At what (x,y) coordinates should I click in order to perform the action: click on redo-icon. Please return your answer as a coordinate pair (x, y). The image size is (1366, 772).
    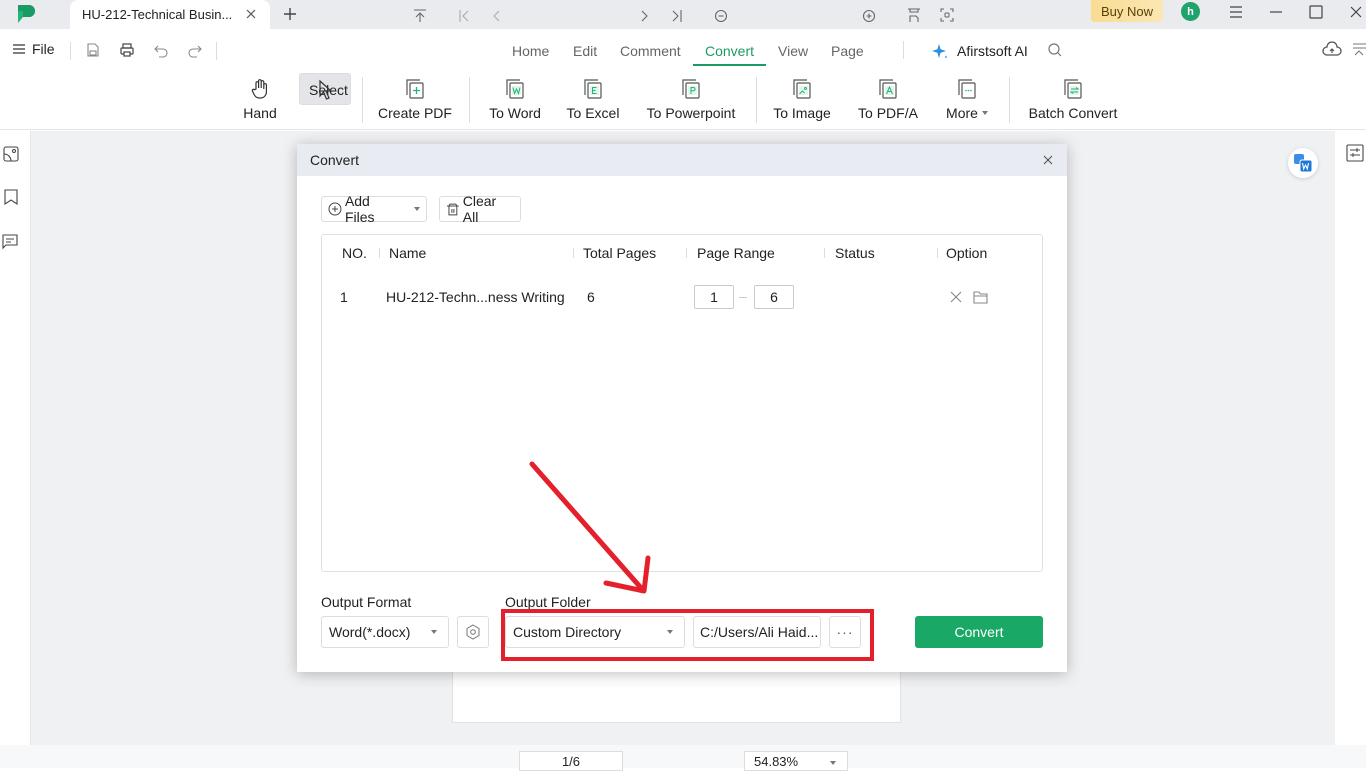
    Looking at the image, I should click on (195, 50).